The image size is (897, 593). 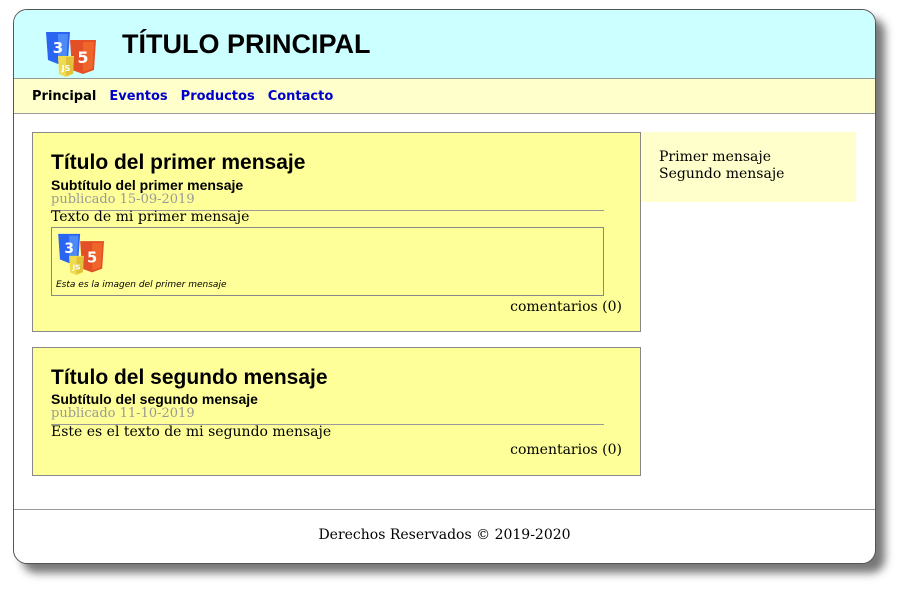 What do you see at coordinates (721, 157) in the screenshot?
I see `sidebar-item-primer-mensaje: Primer mensaje` at bounding box center [721, 157].